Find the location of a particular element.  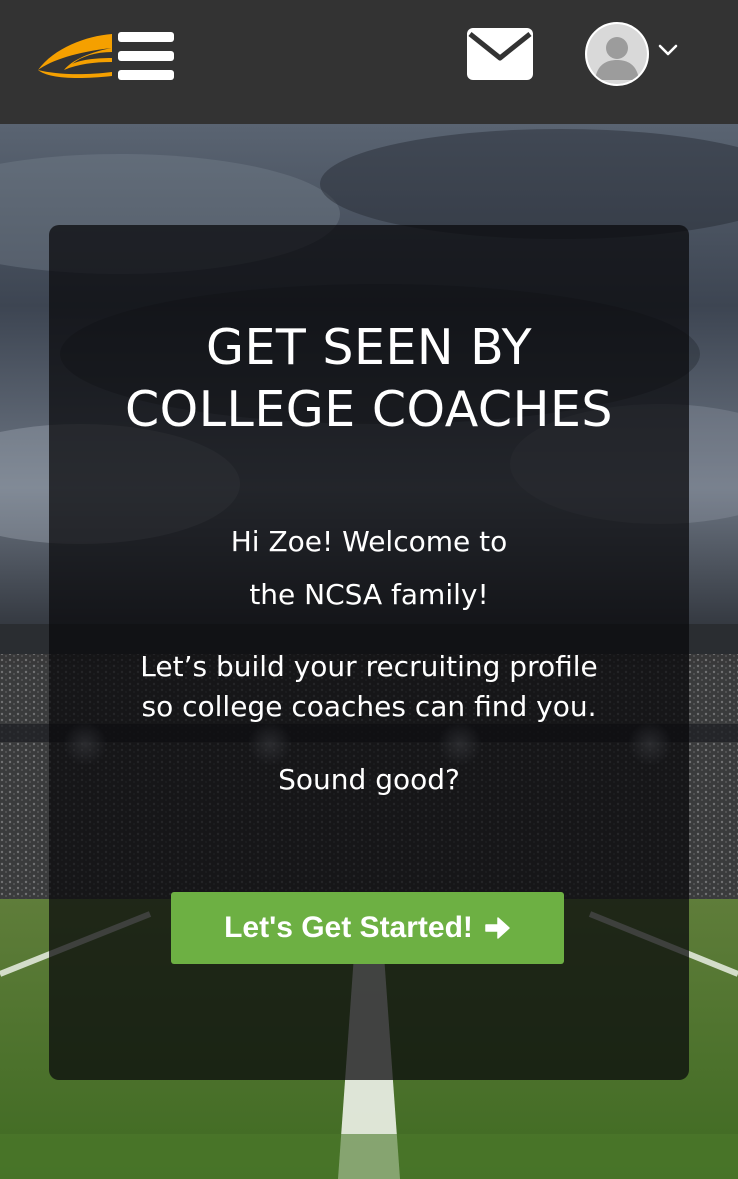

question-text: Sound good? is located at coordinates (369, 779).